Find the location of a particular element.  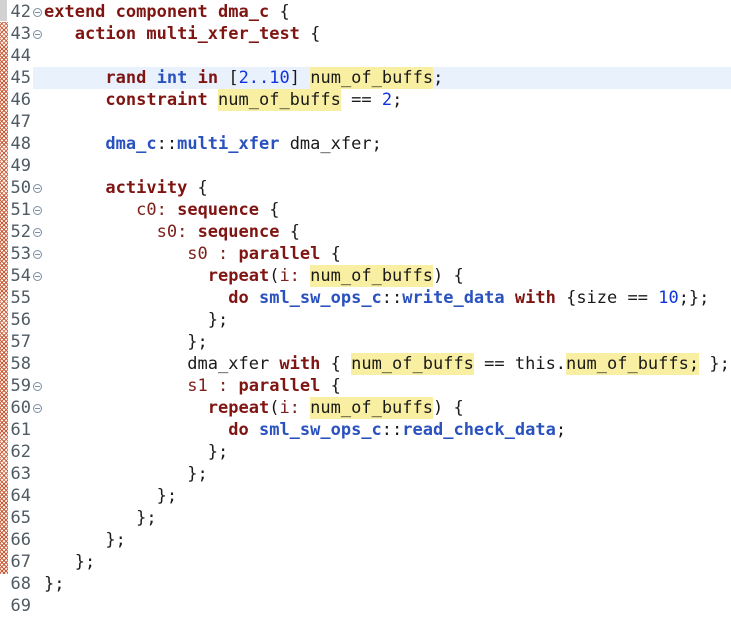

code-line: 44 is located at coordinates (365, 56).